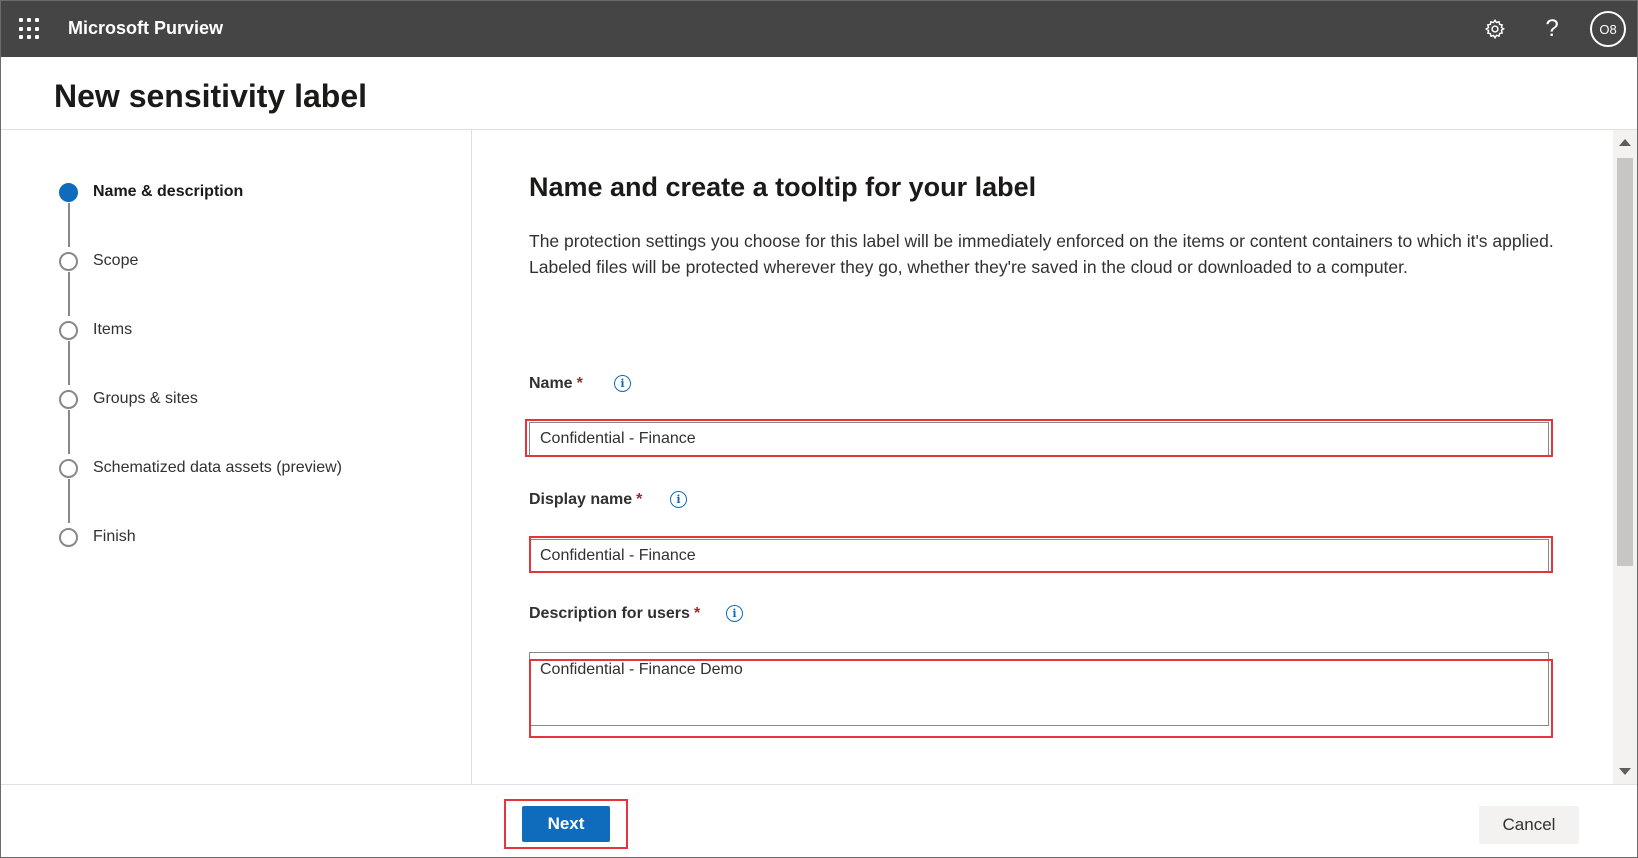 The height and width of the screenshot is (858, 1638). Describe the element at coordinates (1039, 689) in the screenshot. I see `description-textarea: Confidential - Finance Demo` at that location.